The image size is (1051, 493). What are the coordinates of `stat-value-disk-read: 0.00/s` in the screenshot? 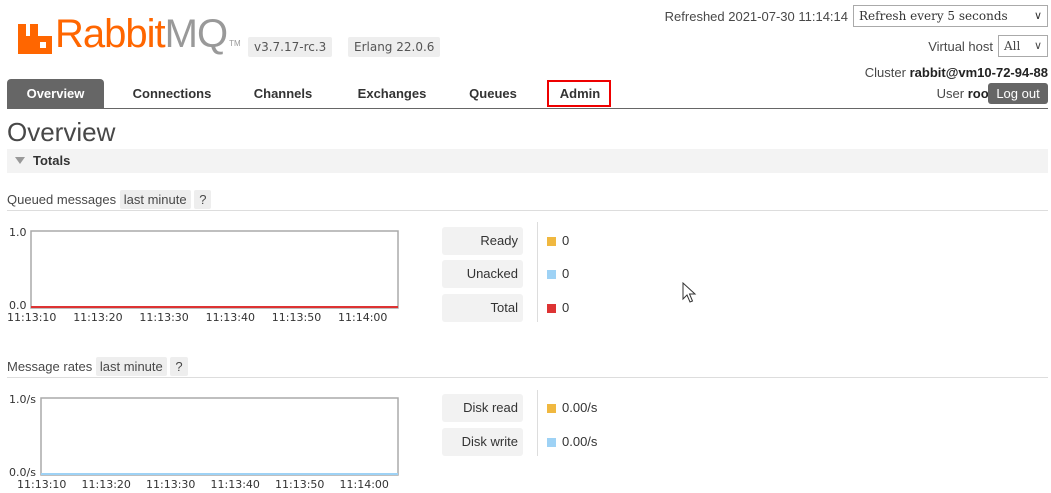 It's located at (572, 408).